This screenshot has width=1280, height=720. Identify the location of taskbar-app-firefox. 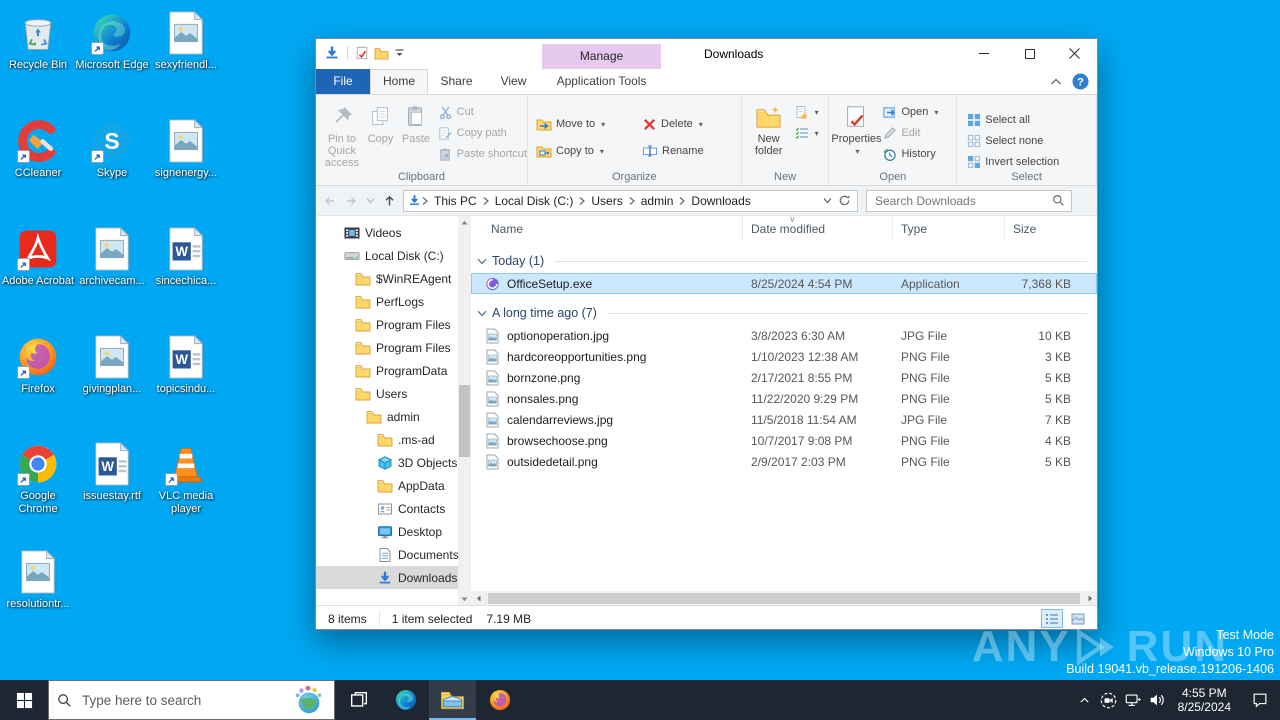
(499, 700).